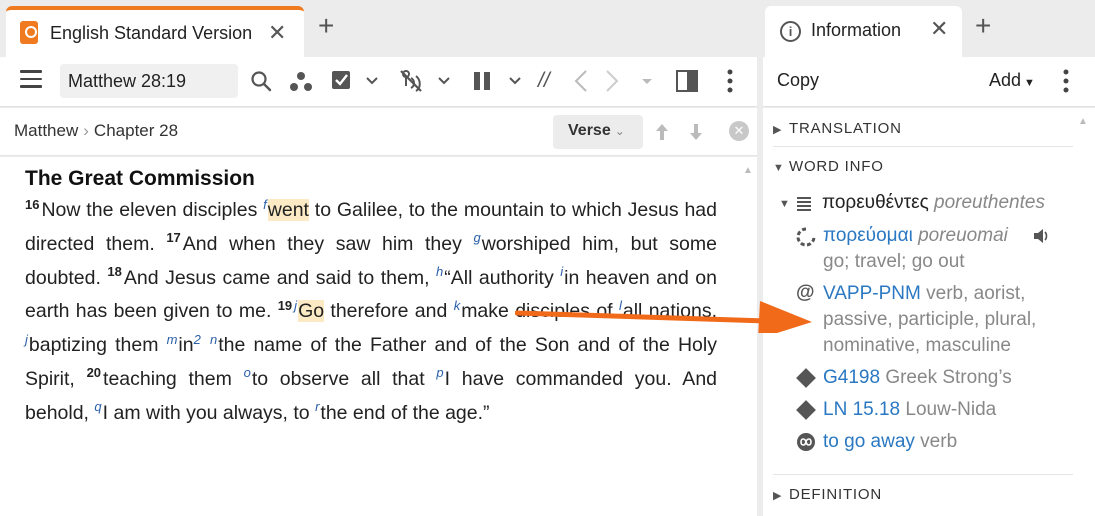 The image size is (1095, 516). I want to click on info-icon: i, so click(790, 31).